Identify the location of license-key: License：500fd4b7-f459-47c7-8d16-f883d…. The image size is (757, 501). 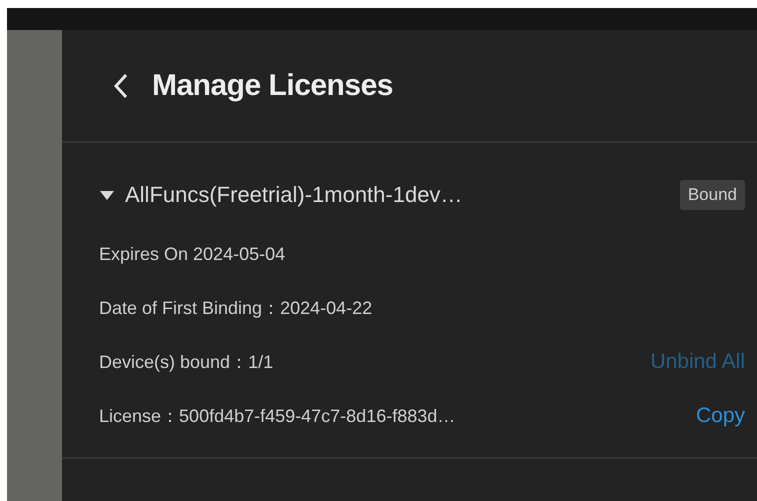
(277, 416).